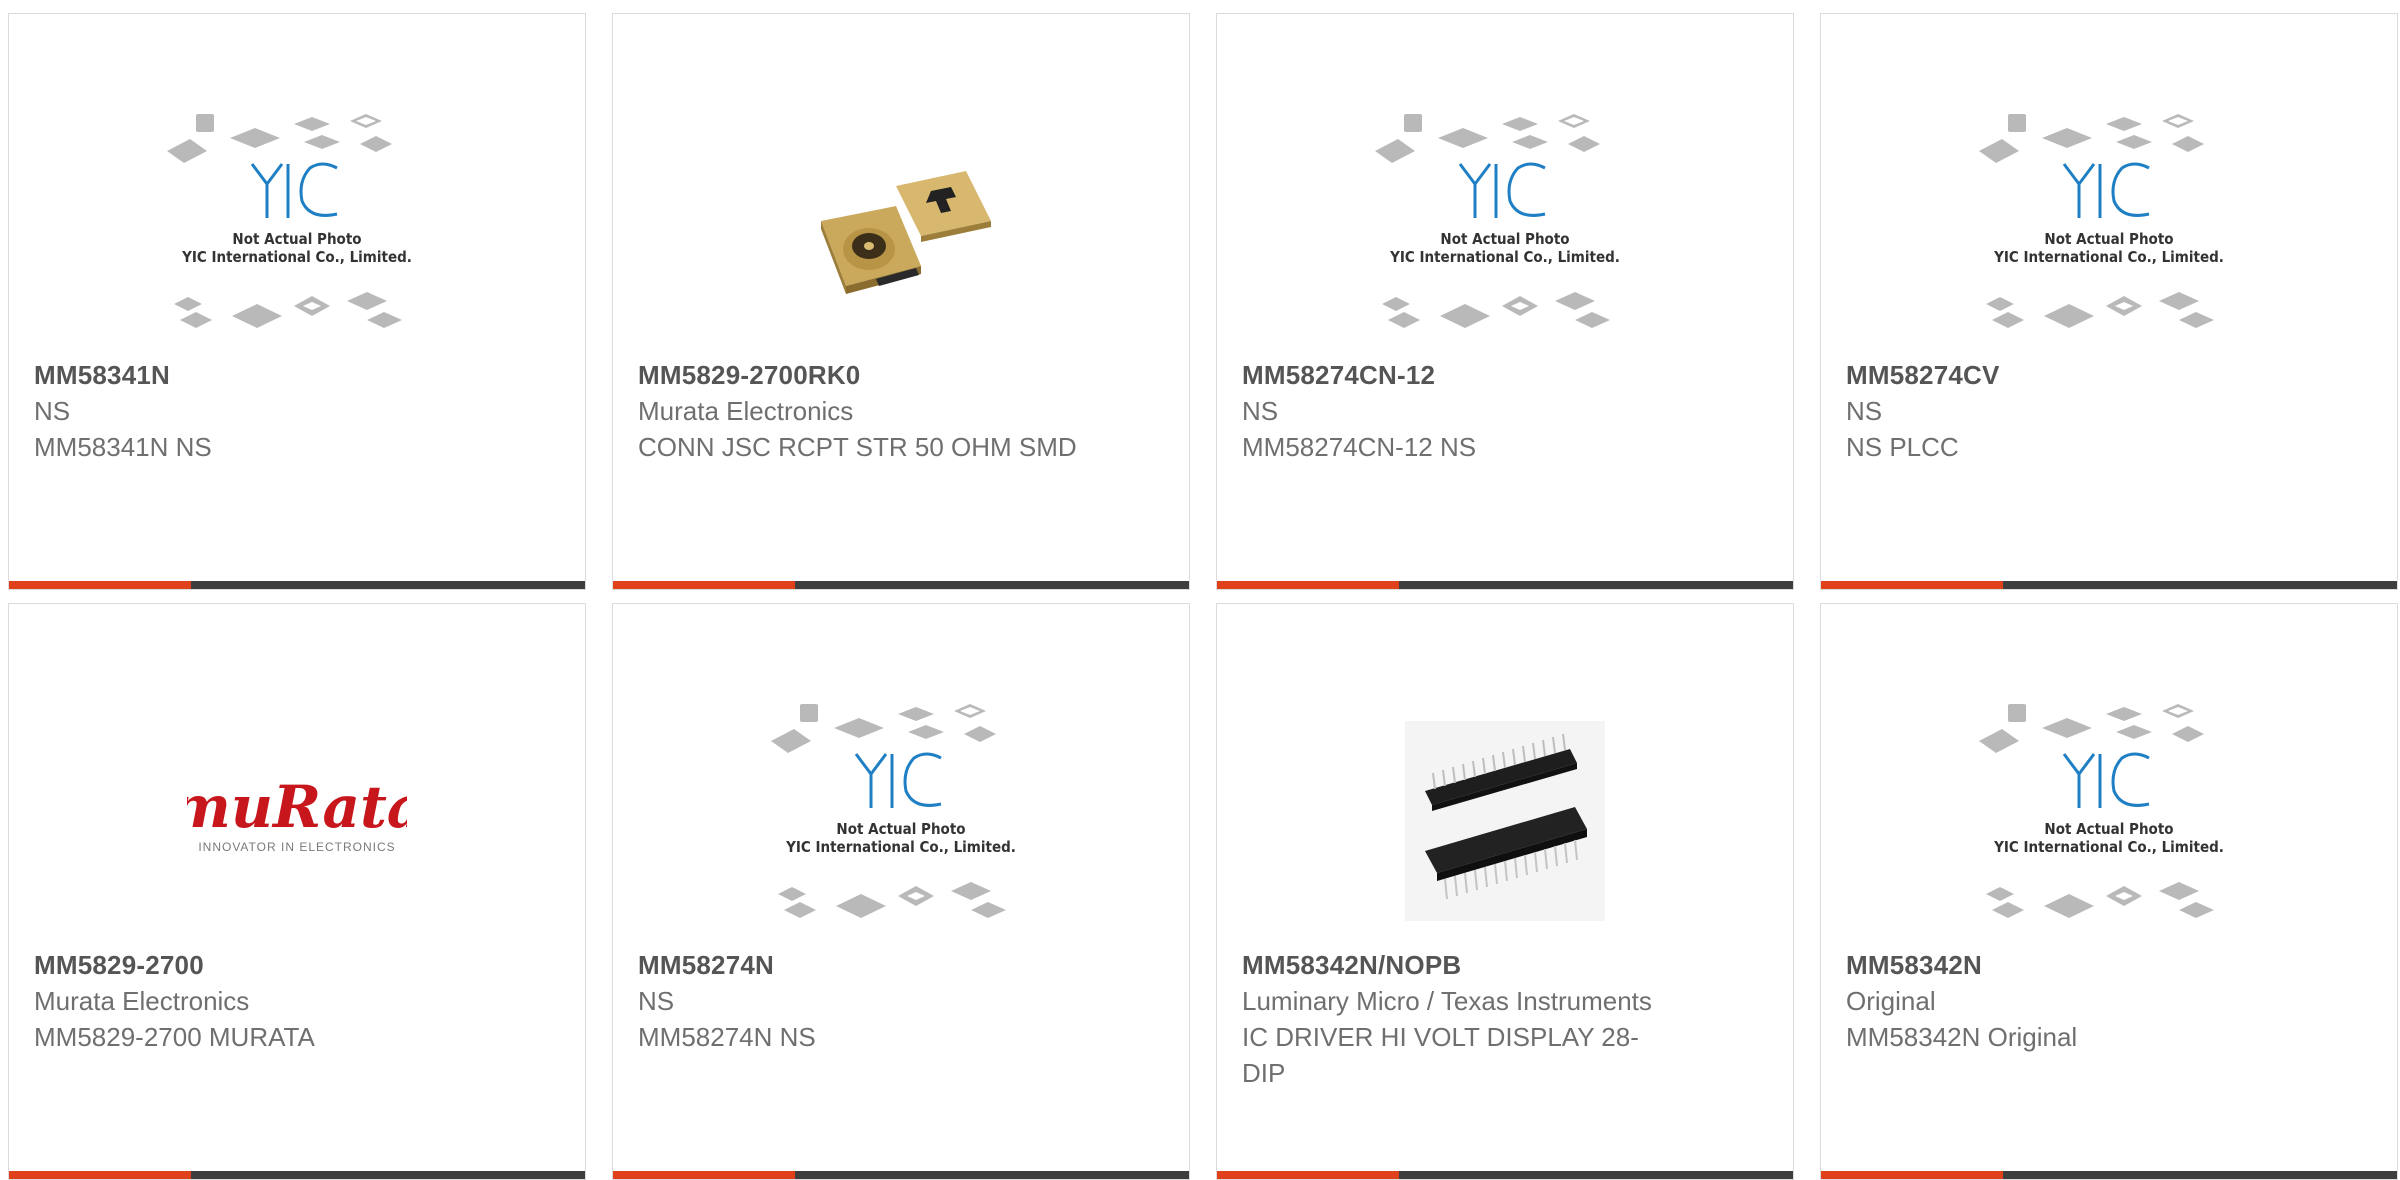 This screenshot has width=2400, height=1180. I want to click on description: MM58342N Original, so click(1962, 1037).